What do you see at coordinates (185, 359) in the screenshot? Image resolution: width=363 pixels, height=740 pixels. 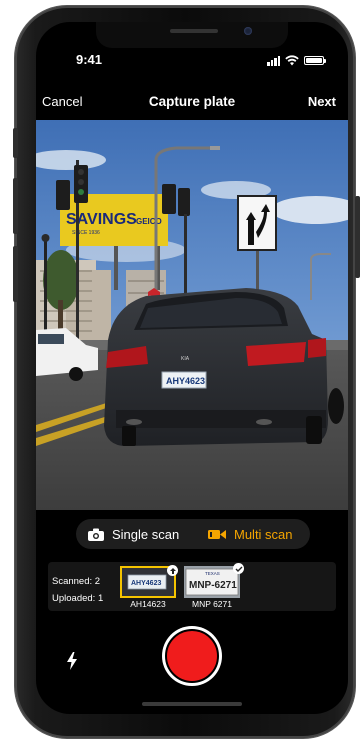 I see `car-badge-text: KIA` at bounding box center [185, 359].